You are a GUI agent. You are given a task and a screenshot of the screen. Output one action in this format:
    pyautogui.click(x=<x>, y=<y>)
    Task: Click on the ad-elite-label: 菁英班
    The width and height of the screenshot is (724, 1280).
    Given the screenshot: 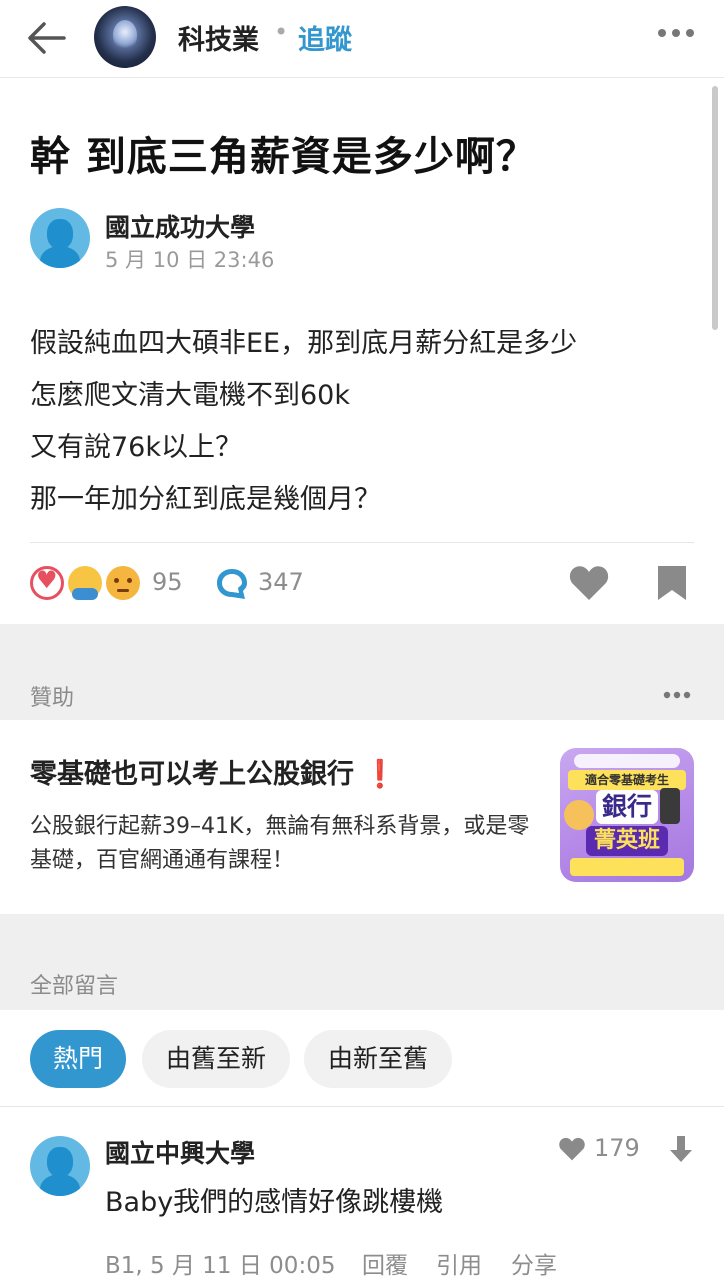 What is the action you would take?
    pyautogui.click(x=627, y=841)
    